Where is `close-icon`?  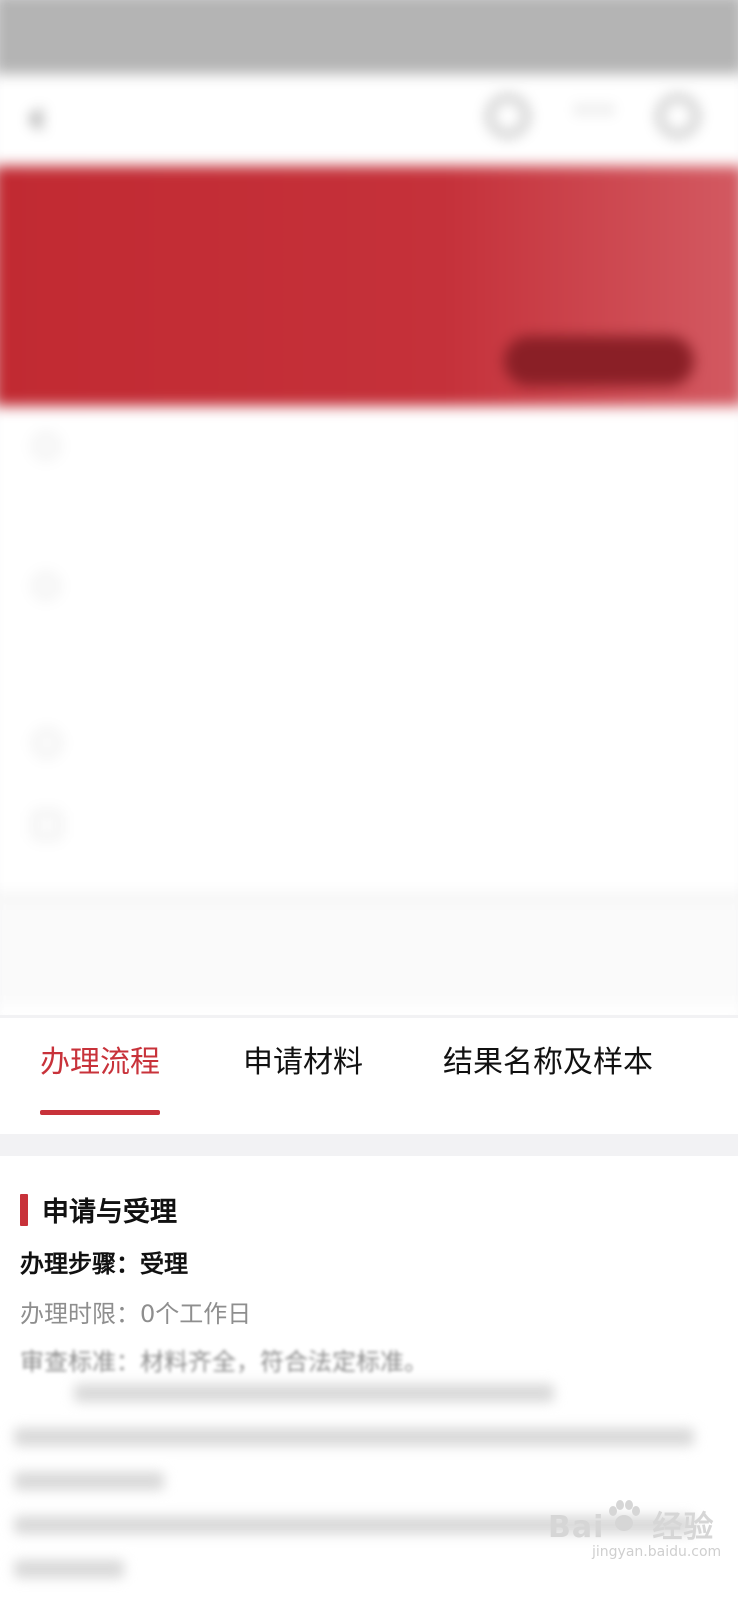
close-icon is located at coordinates (678, 116).